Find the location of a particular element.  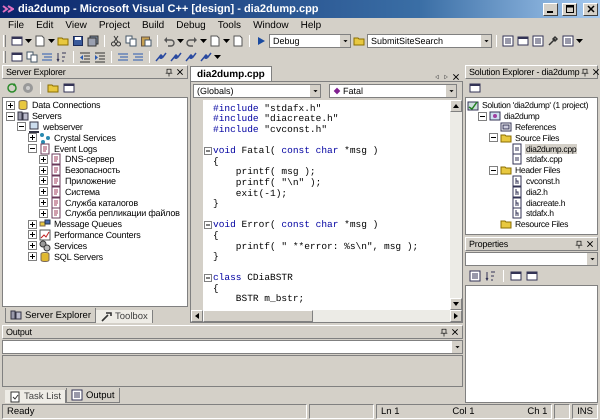

minimize-button is located at coordinates (550, 9).